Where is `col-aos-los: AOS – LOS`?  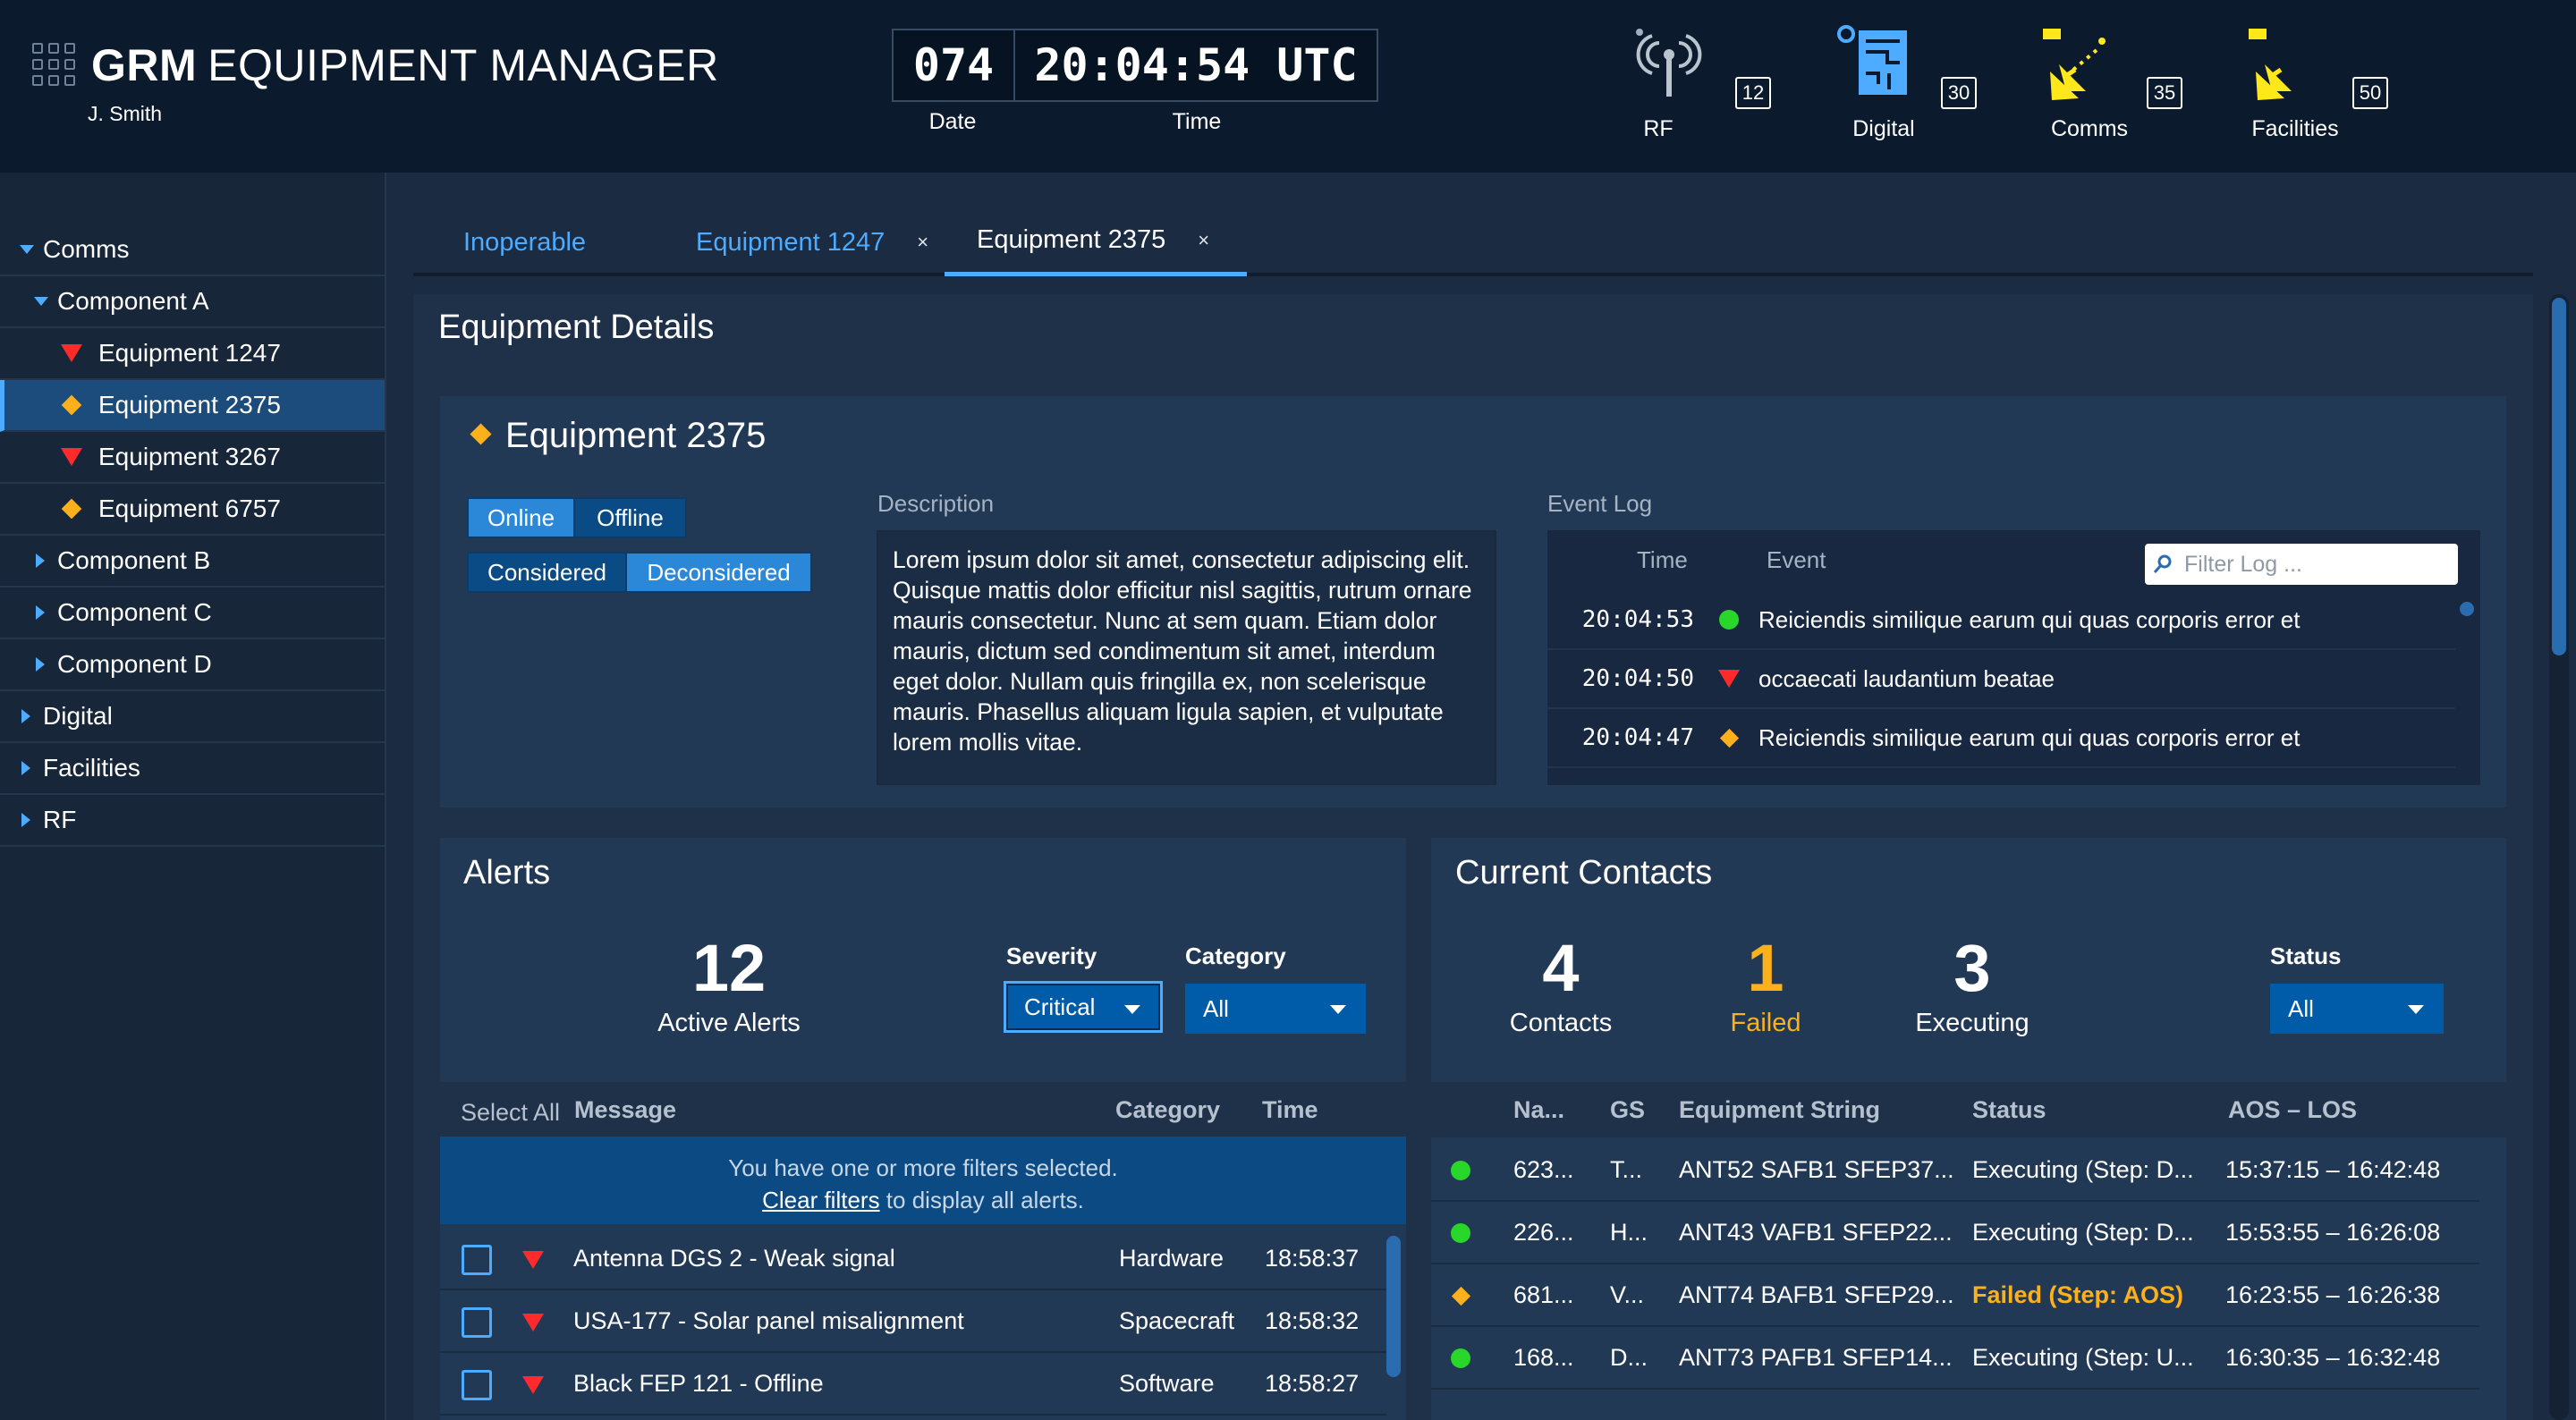 col-aos-los: AOS – LOS is located at coordinates (2292, 1110).